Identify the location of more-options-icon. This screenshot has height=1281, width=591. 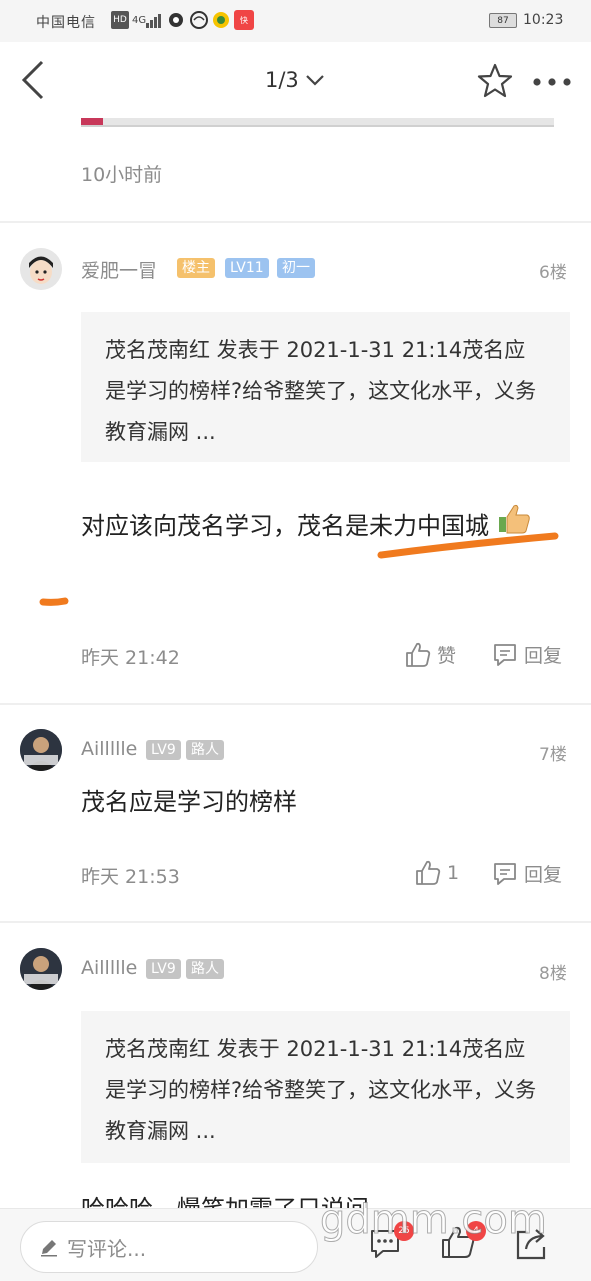
(552, 82).